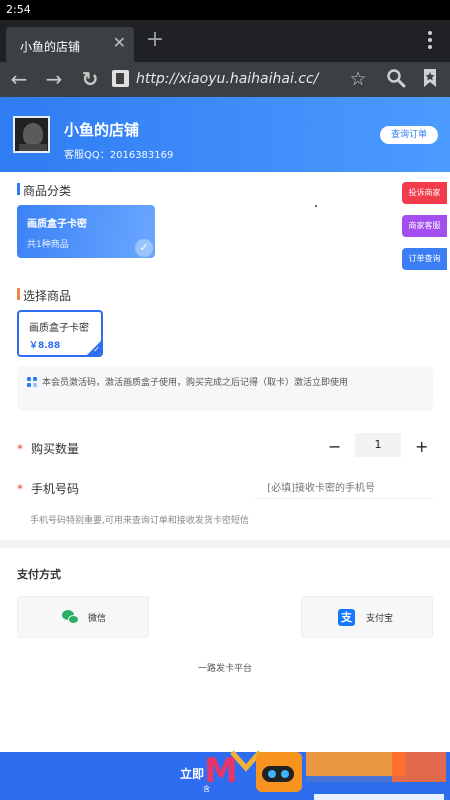 This screenshot has width=450, height=800. What do you see at coordinates (326, 769) in the screenshot?
I see `watermark-logo: M` at bounding box center [326, 769].